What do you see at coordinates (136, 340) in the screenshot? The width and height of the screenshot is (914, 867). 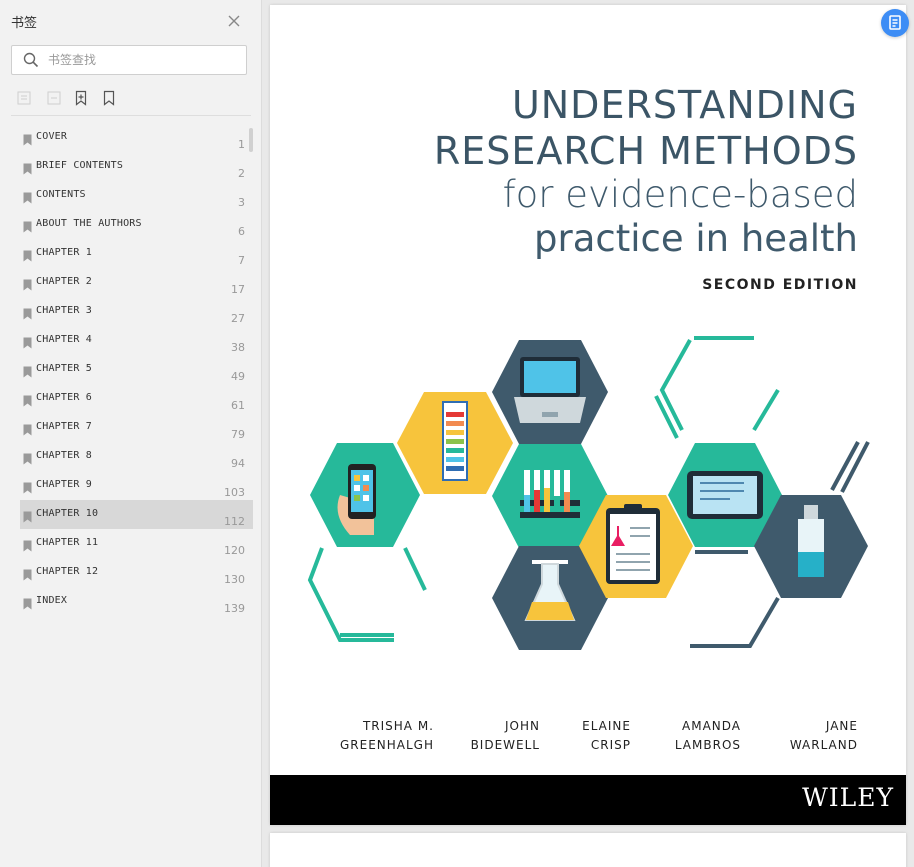 I see `bookmark-item: CHAPTER 4 38` at bounding box center [136, 340].